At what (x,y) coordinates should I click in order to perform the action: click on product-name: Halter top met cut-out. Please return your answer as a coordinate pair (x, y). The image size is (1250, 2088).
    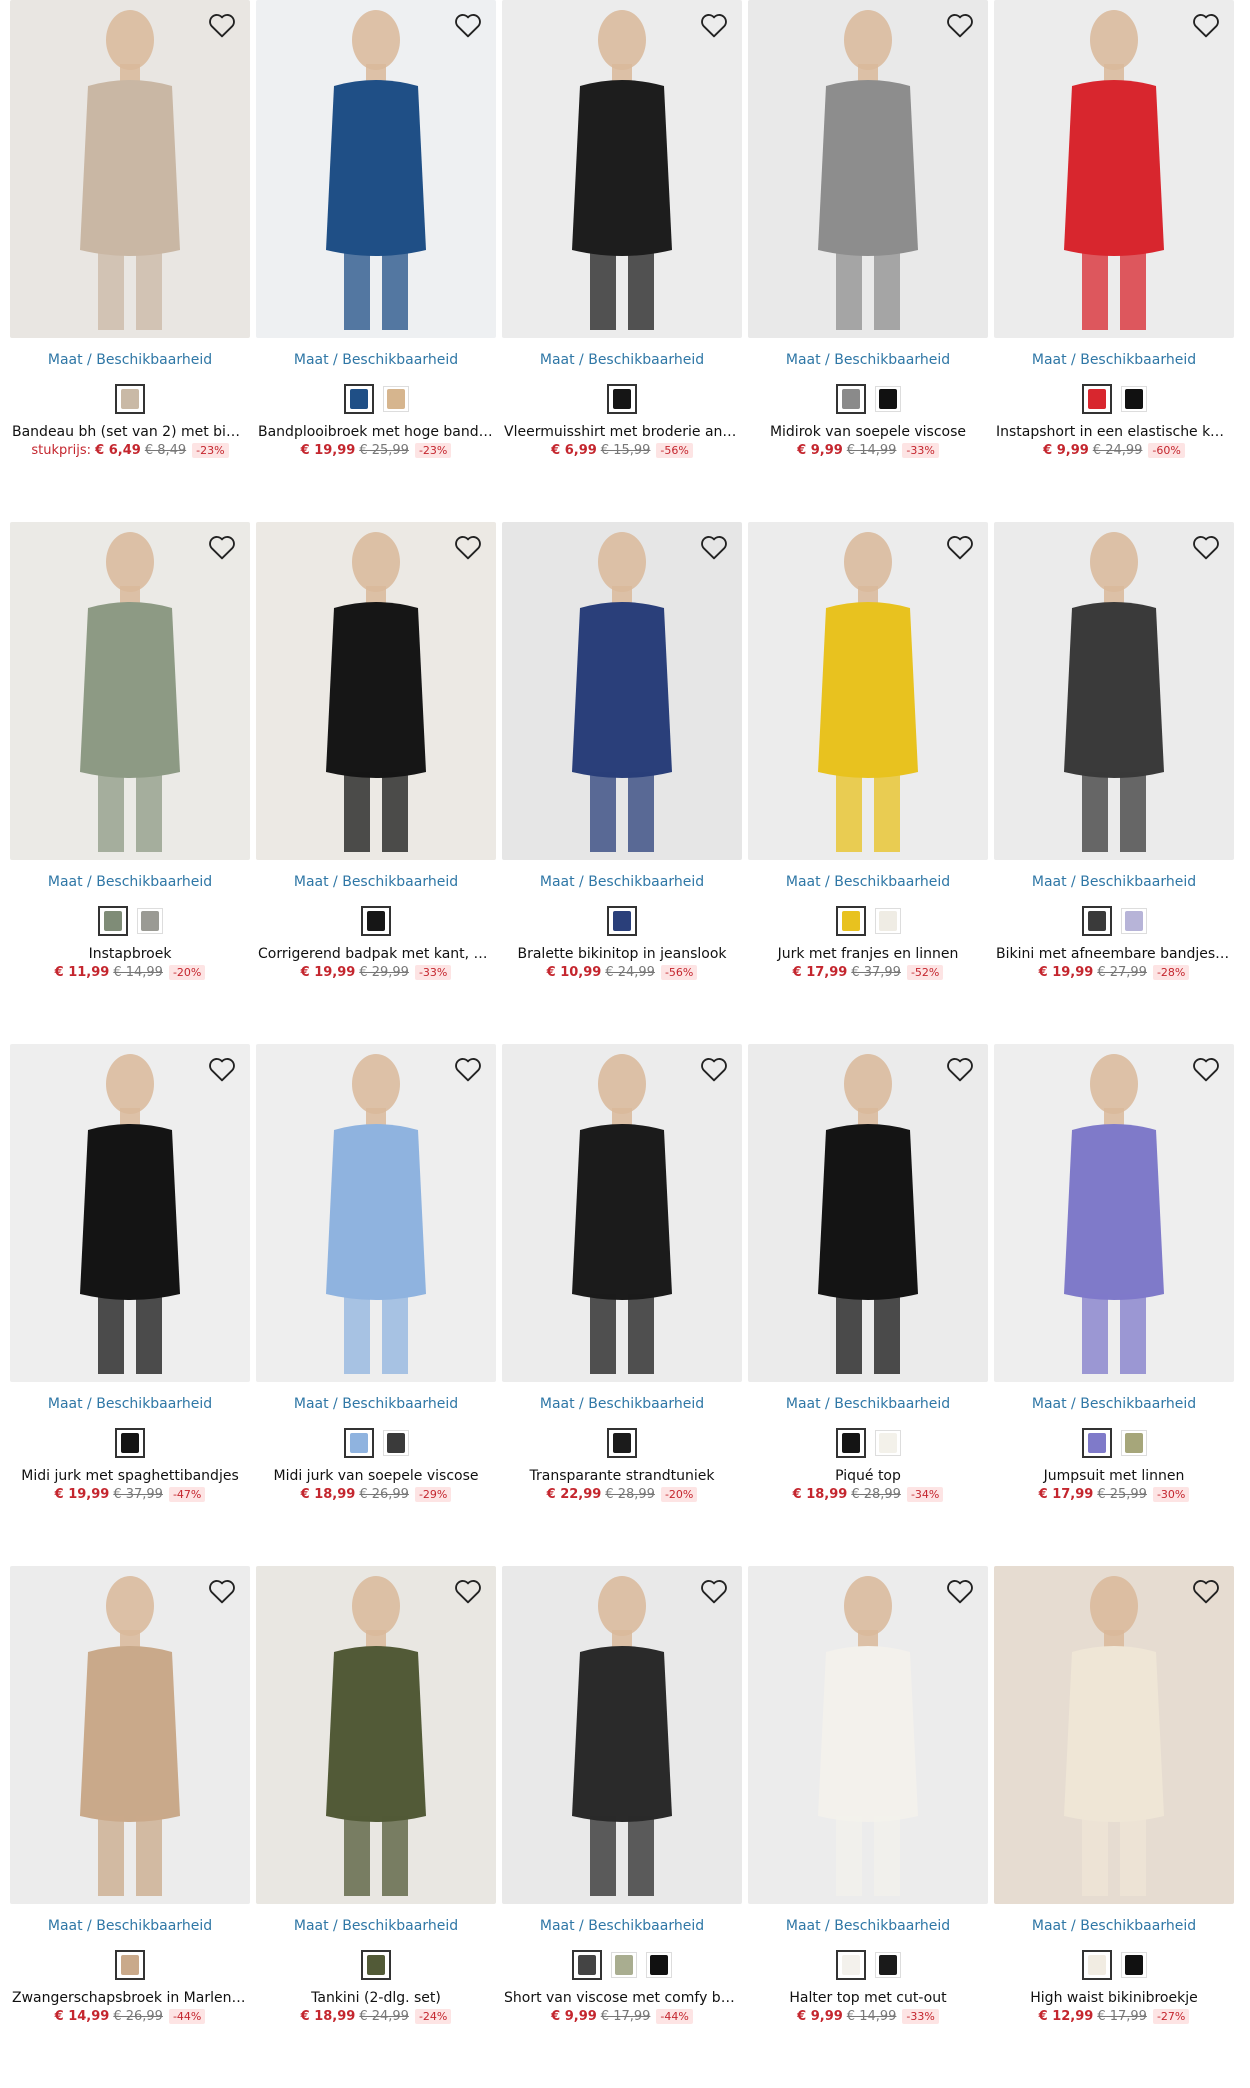
    Looking at the image, I should click on (868, 1998).